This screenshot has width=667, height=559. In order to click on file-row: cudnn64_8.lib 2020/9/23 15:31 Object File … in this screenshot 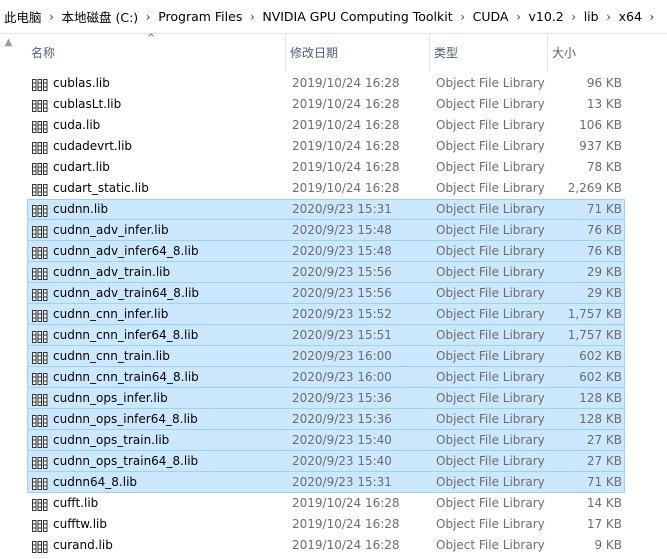, I will do `click(326, 482)`.